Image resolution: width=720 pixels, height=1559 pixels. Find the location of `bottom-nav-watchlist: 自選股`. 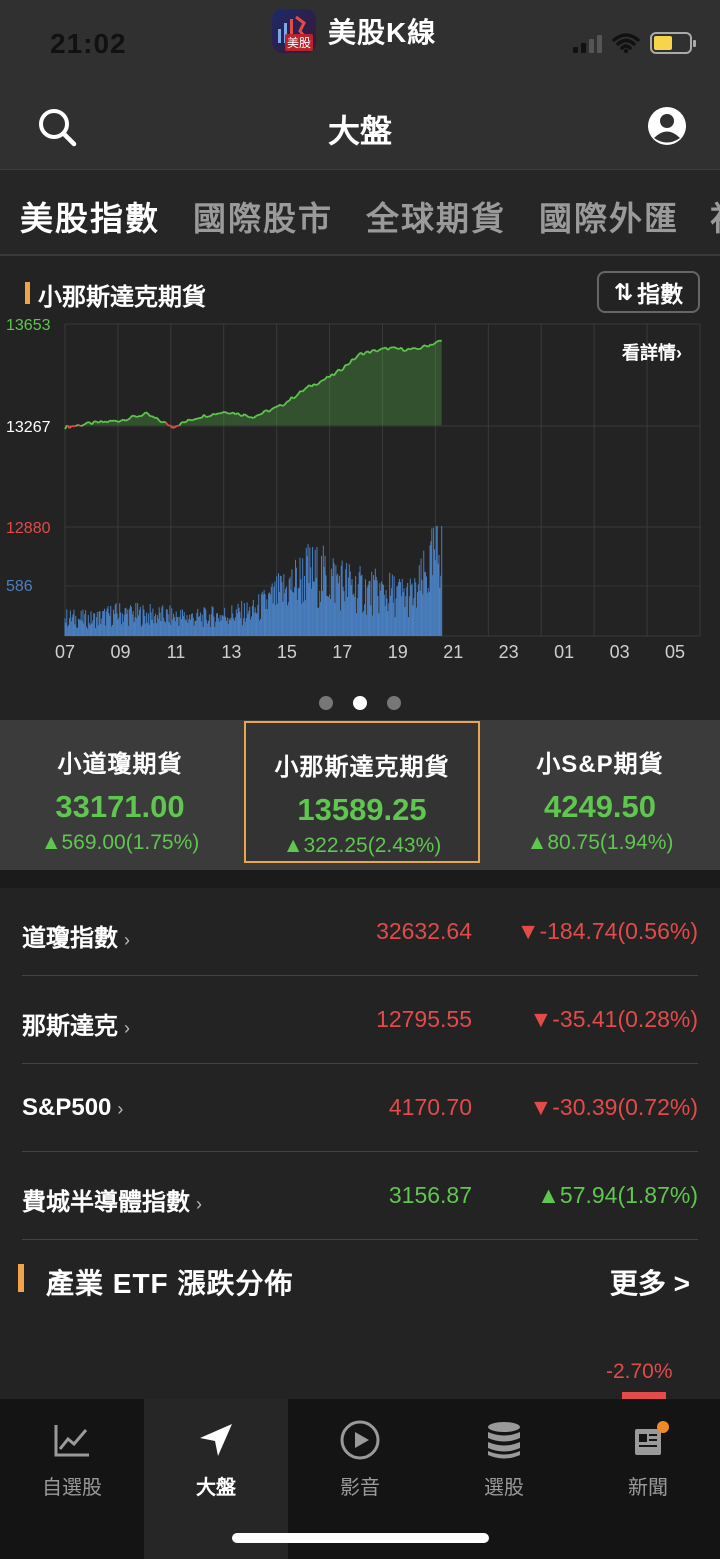

bottom-nav-watchlist: 自選股 is located at coordinates (72, 1479).